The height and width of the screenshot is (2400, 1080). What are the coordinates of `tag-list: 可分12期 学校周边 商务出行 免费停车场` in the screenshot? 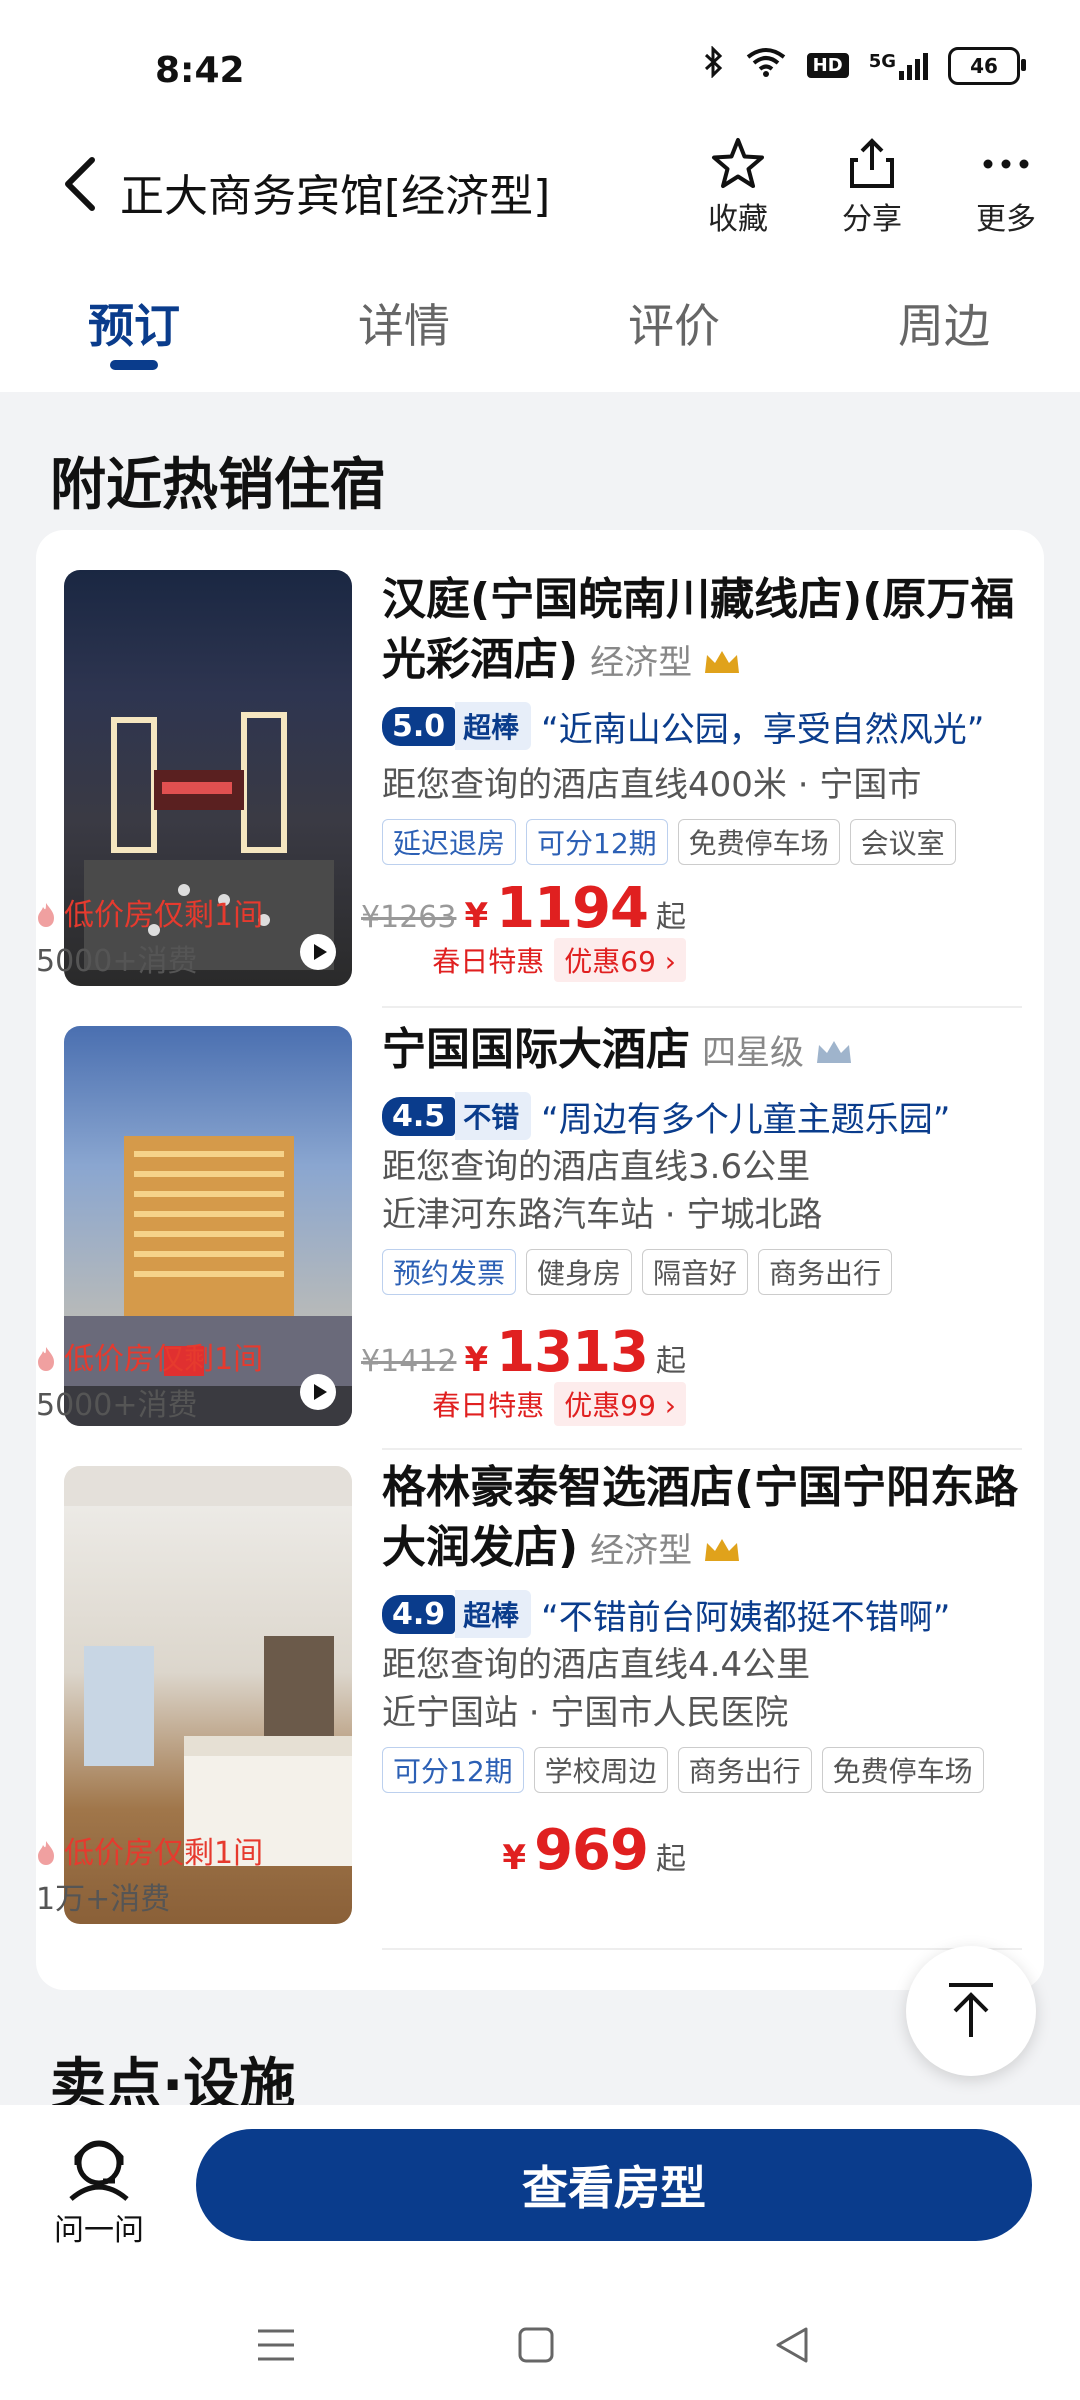 It's located at (707, 1770).